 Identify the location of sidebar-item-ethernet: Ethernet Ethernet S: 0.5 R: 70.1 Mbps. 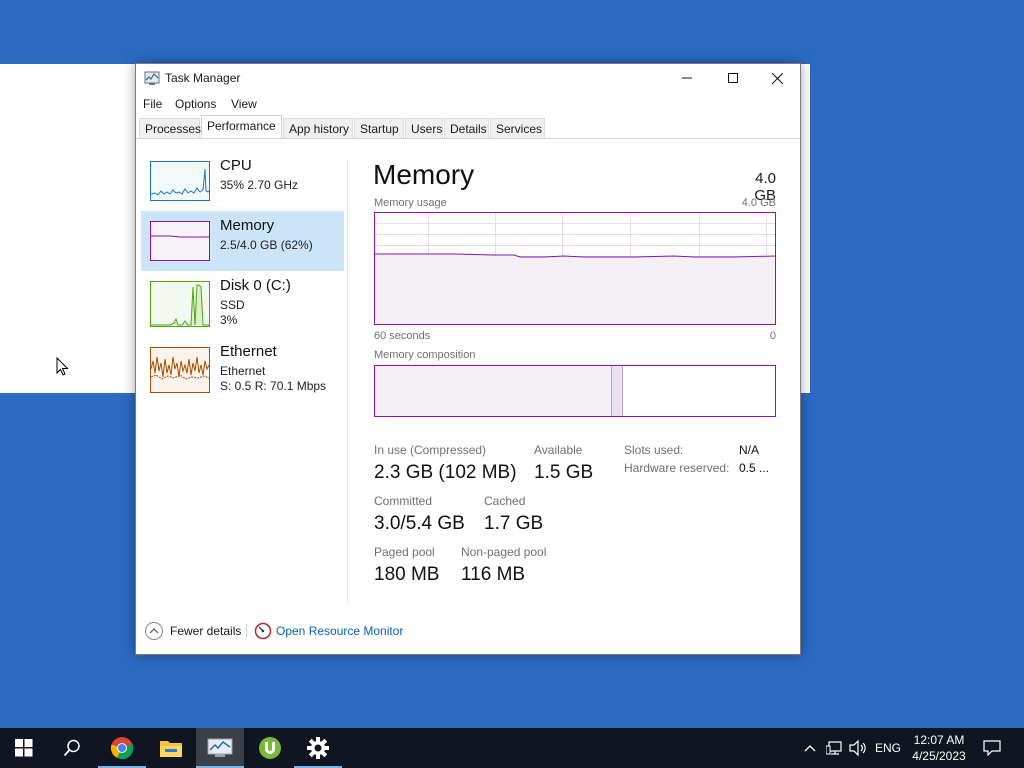
(242, 367).